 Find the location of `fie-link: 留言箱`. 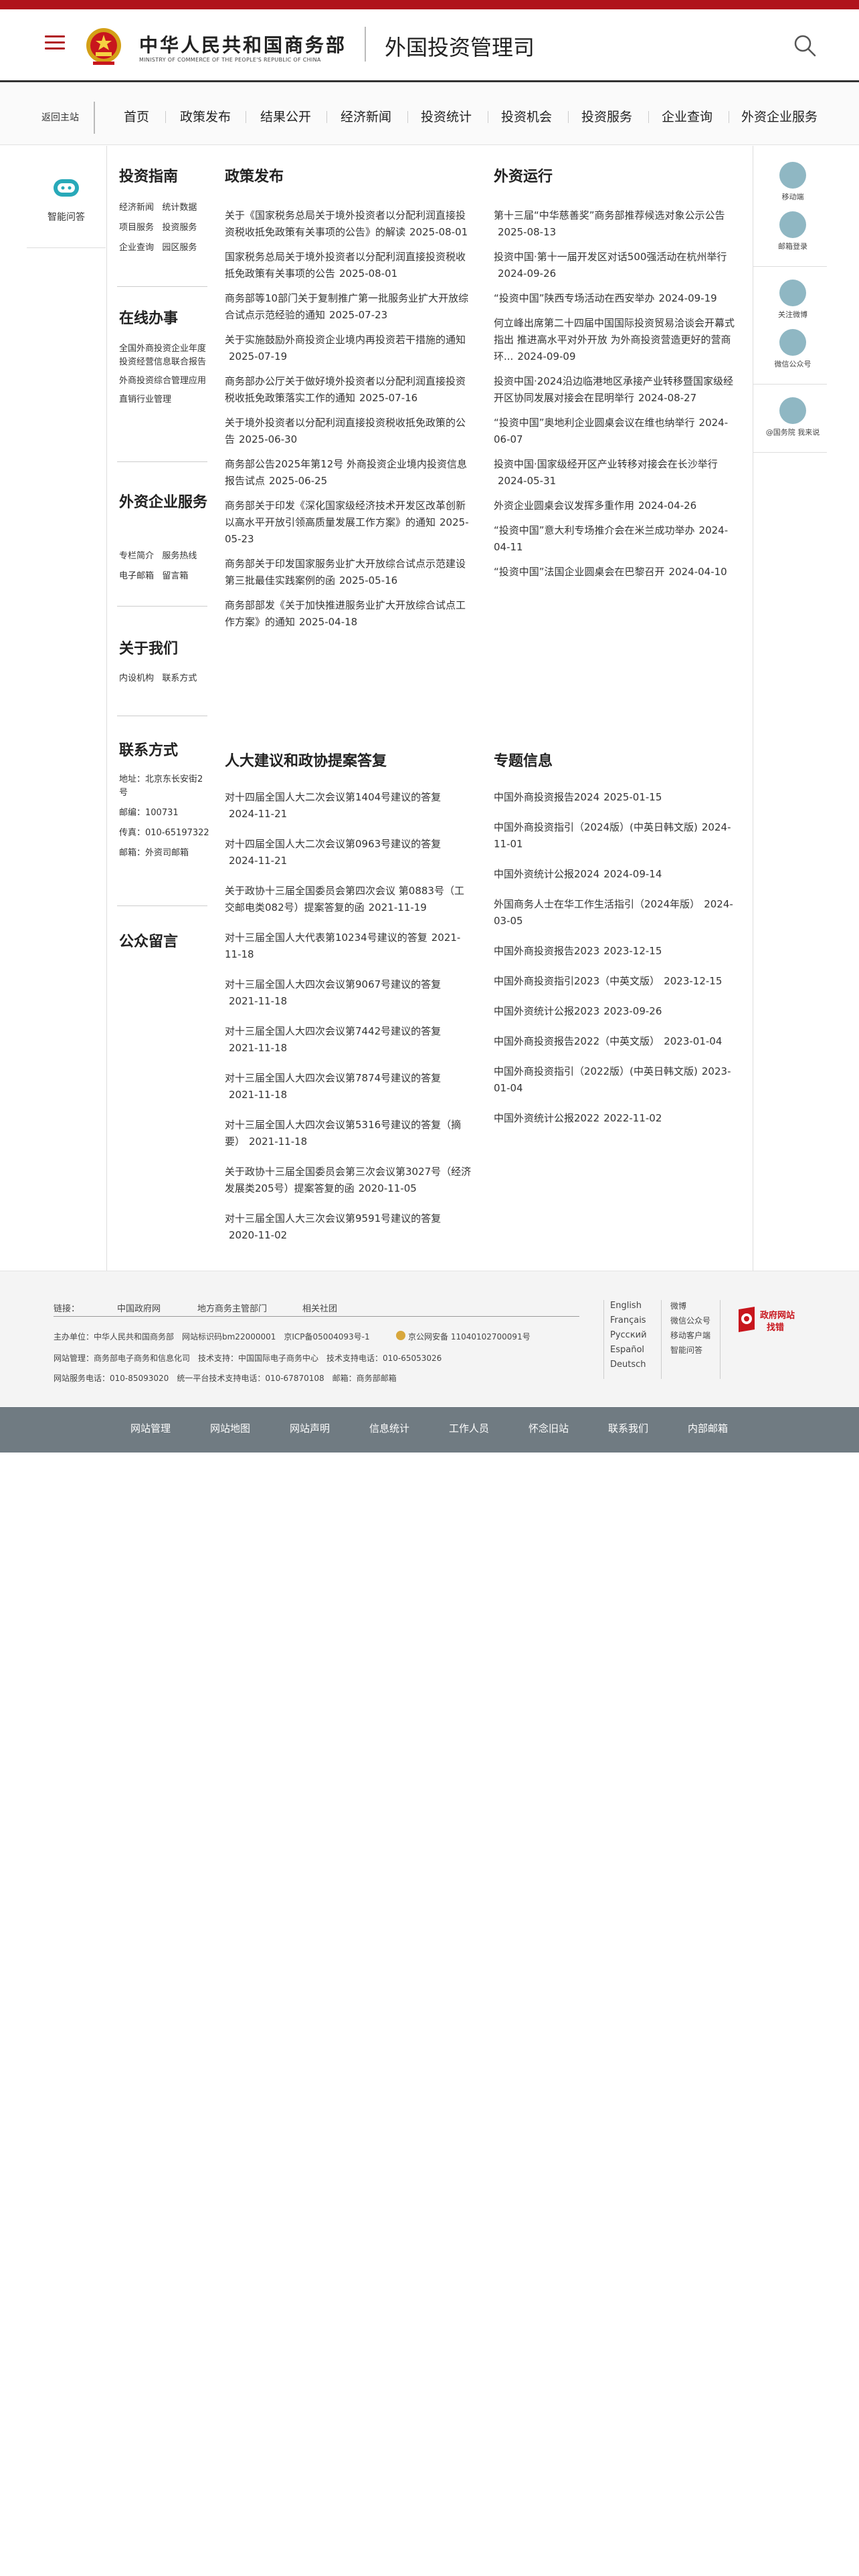

fie-link: 留言箱 is located at coordinates (175, 576).